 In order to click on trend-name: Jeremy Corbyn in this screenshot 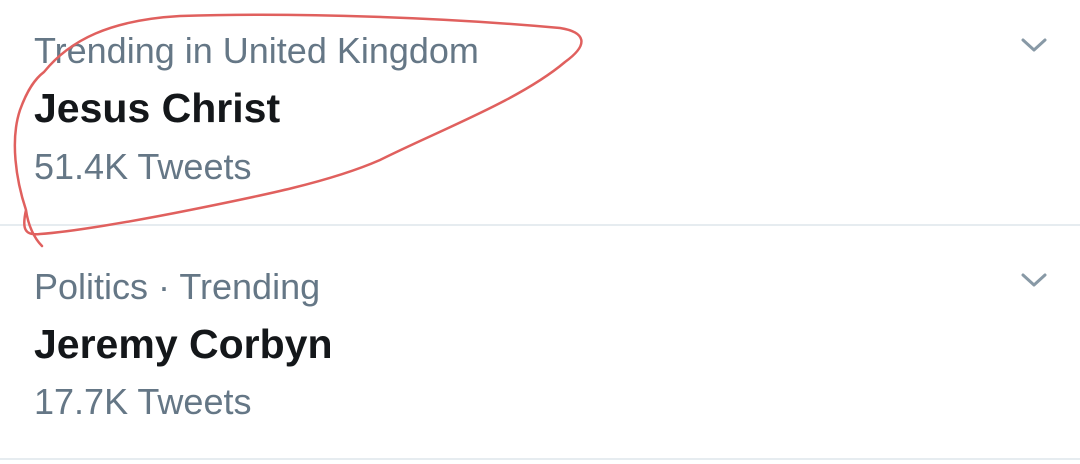, I will do `click(183, 344)`.